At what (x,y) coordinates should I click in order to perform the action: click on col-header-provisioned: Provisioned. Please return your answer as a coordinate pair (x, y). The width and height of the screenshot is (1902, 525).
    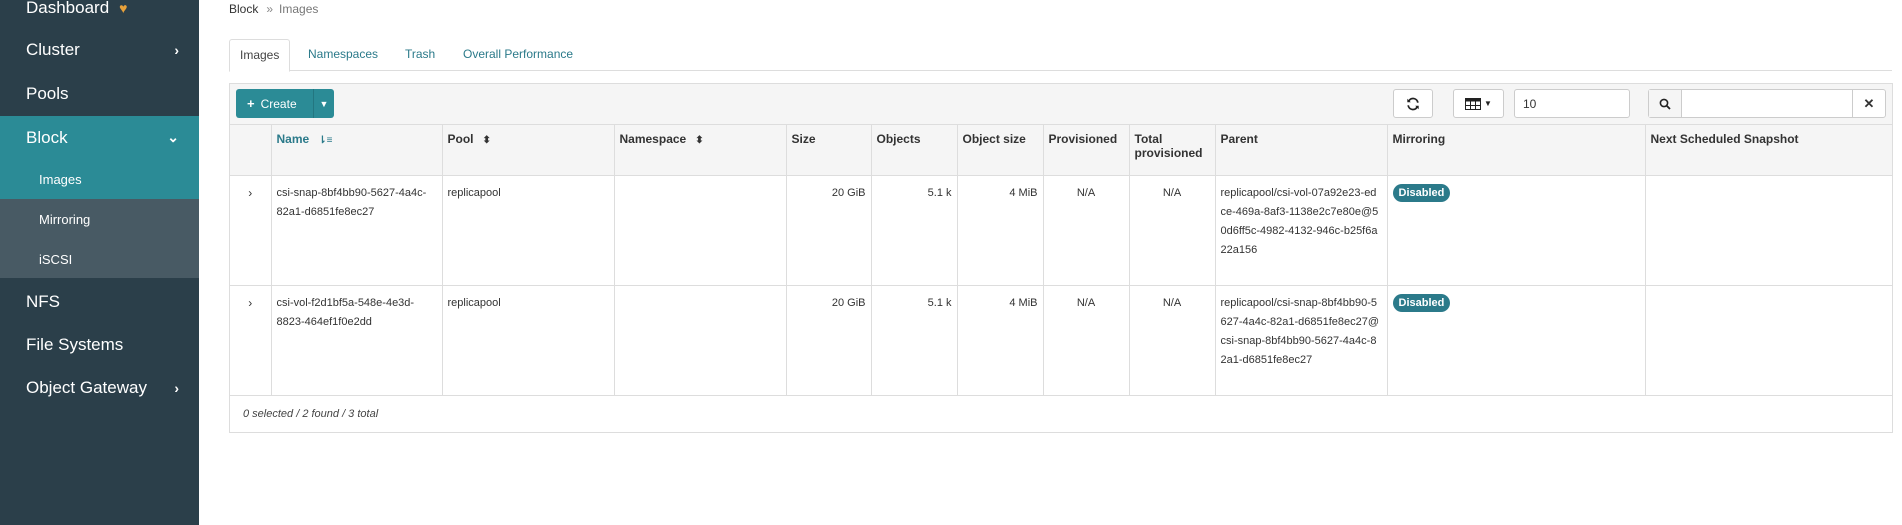
    Looking at the image, I should click on (1086, 150).